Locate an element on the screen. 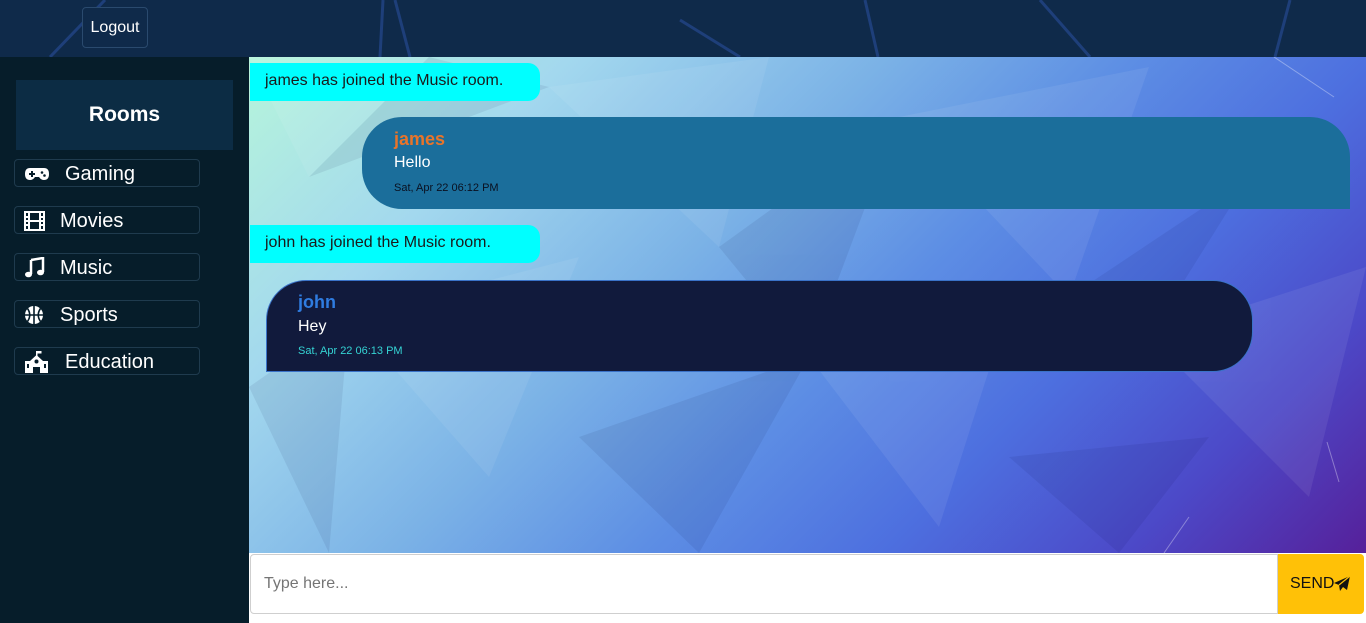  room-item-education: Education is located at coordinates (107, 361).